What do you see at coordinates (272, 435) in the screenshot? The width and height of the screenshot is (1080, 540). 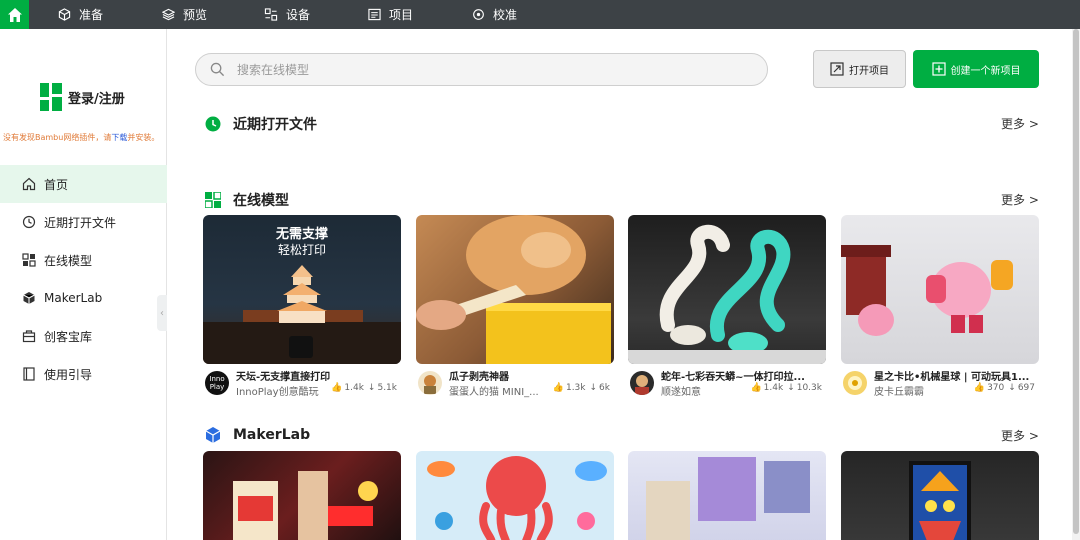 I see `section-title-text: MakerLab` at bounding box center [272, 435].